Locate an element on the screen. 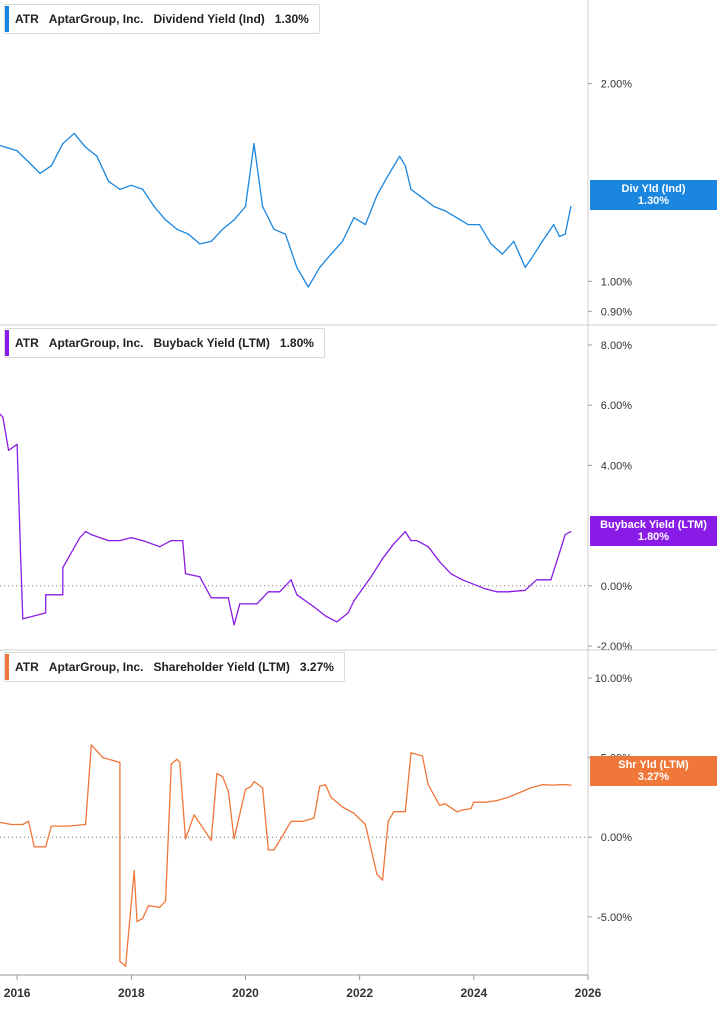 This screenshot has width=717, height=1010. y-tick-label: 10.00% is located at coordinates (614, 679).